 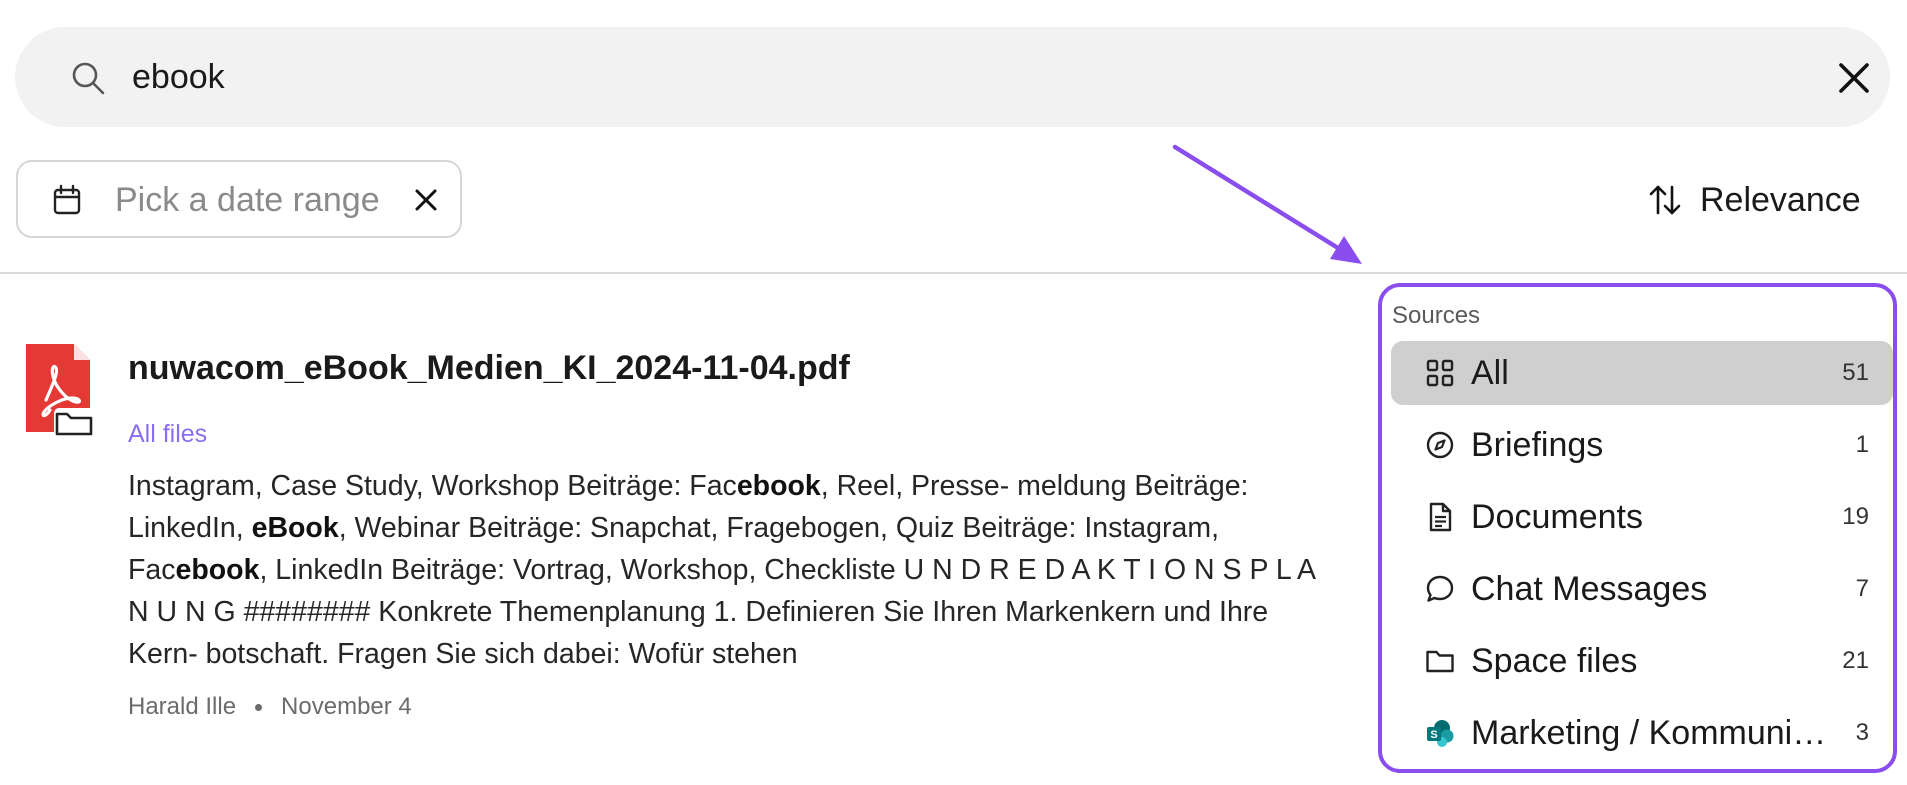 What do you see at coordinates (1665, 200) in the screenshot?
I see `sort-arrows-icon` at bounding box center [1665, 200].